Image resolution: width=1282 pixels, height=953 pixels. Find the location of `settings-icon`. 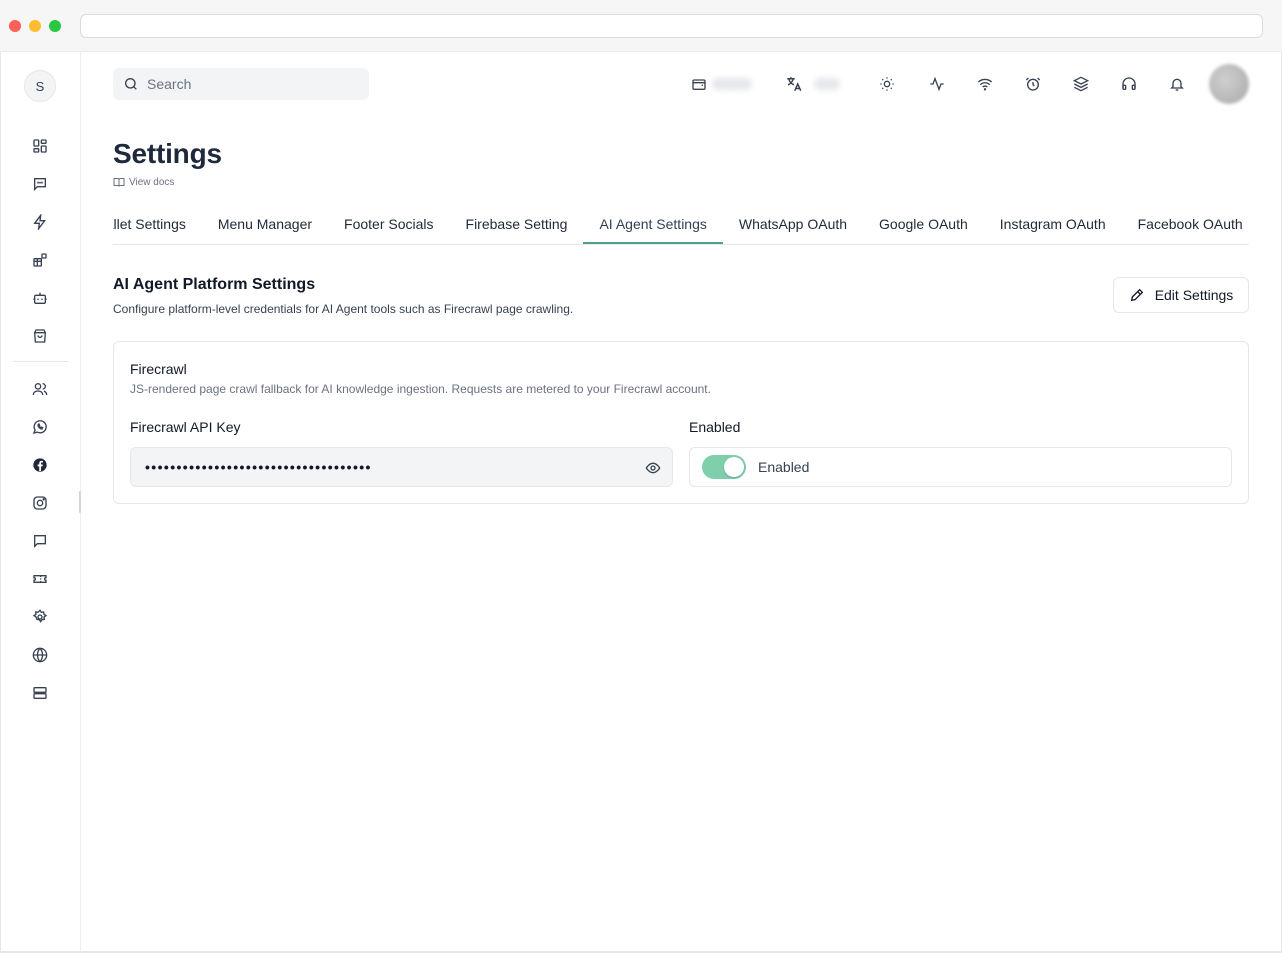

settings-icon is located at coordinates (40, 617).